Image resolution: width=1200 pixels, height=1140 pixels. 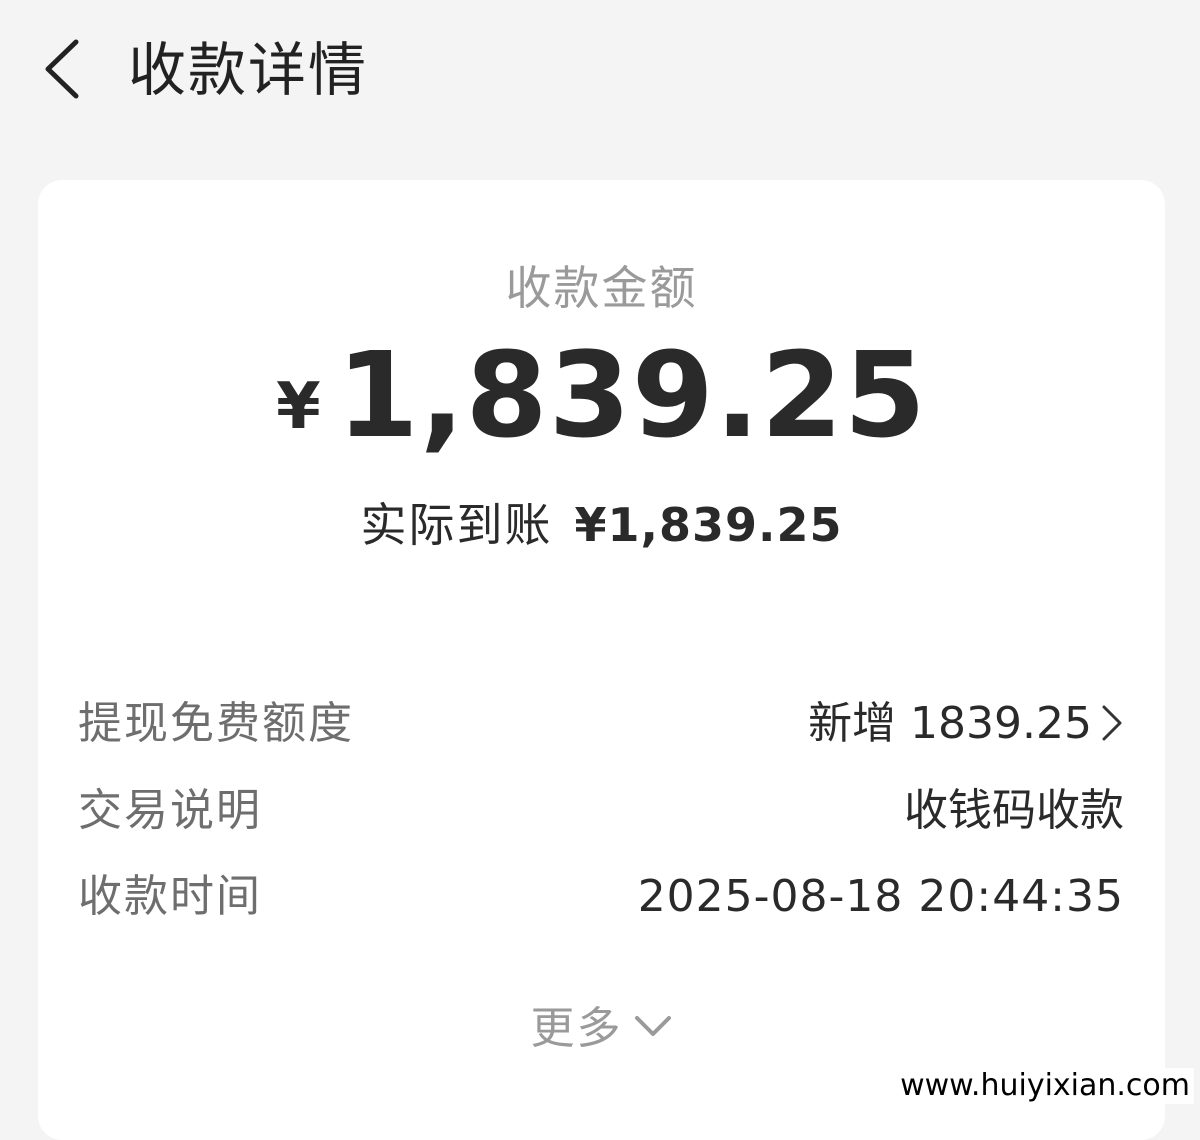 What do you see at coordinates (631, 395) in the screenshot?
I see `amount-value: 1,839.25` at bounding box center [631, 395].